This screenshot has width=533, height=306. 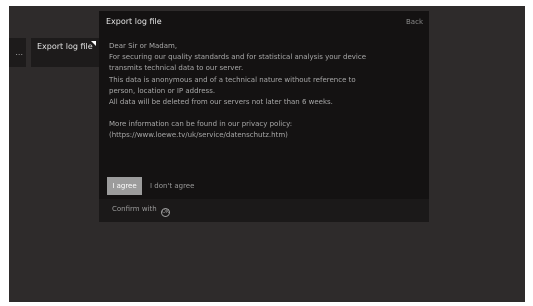 What do you see at coordinates (124, 186) in the screenshot?
I see `agree-button: I agree` at bounding box center [124, 186].